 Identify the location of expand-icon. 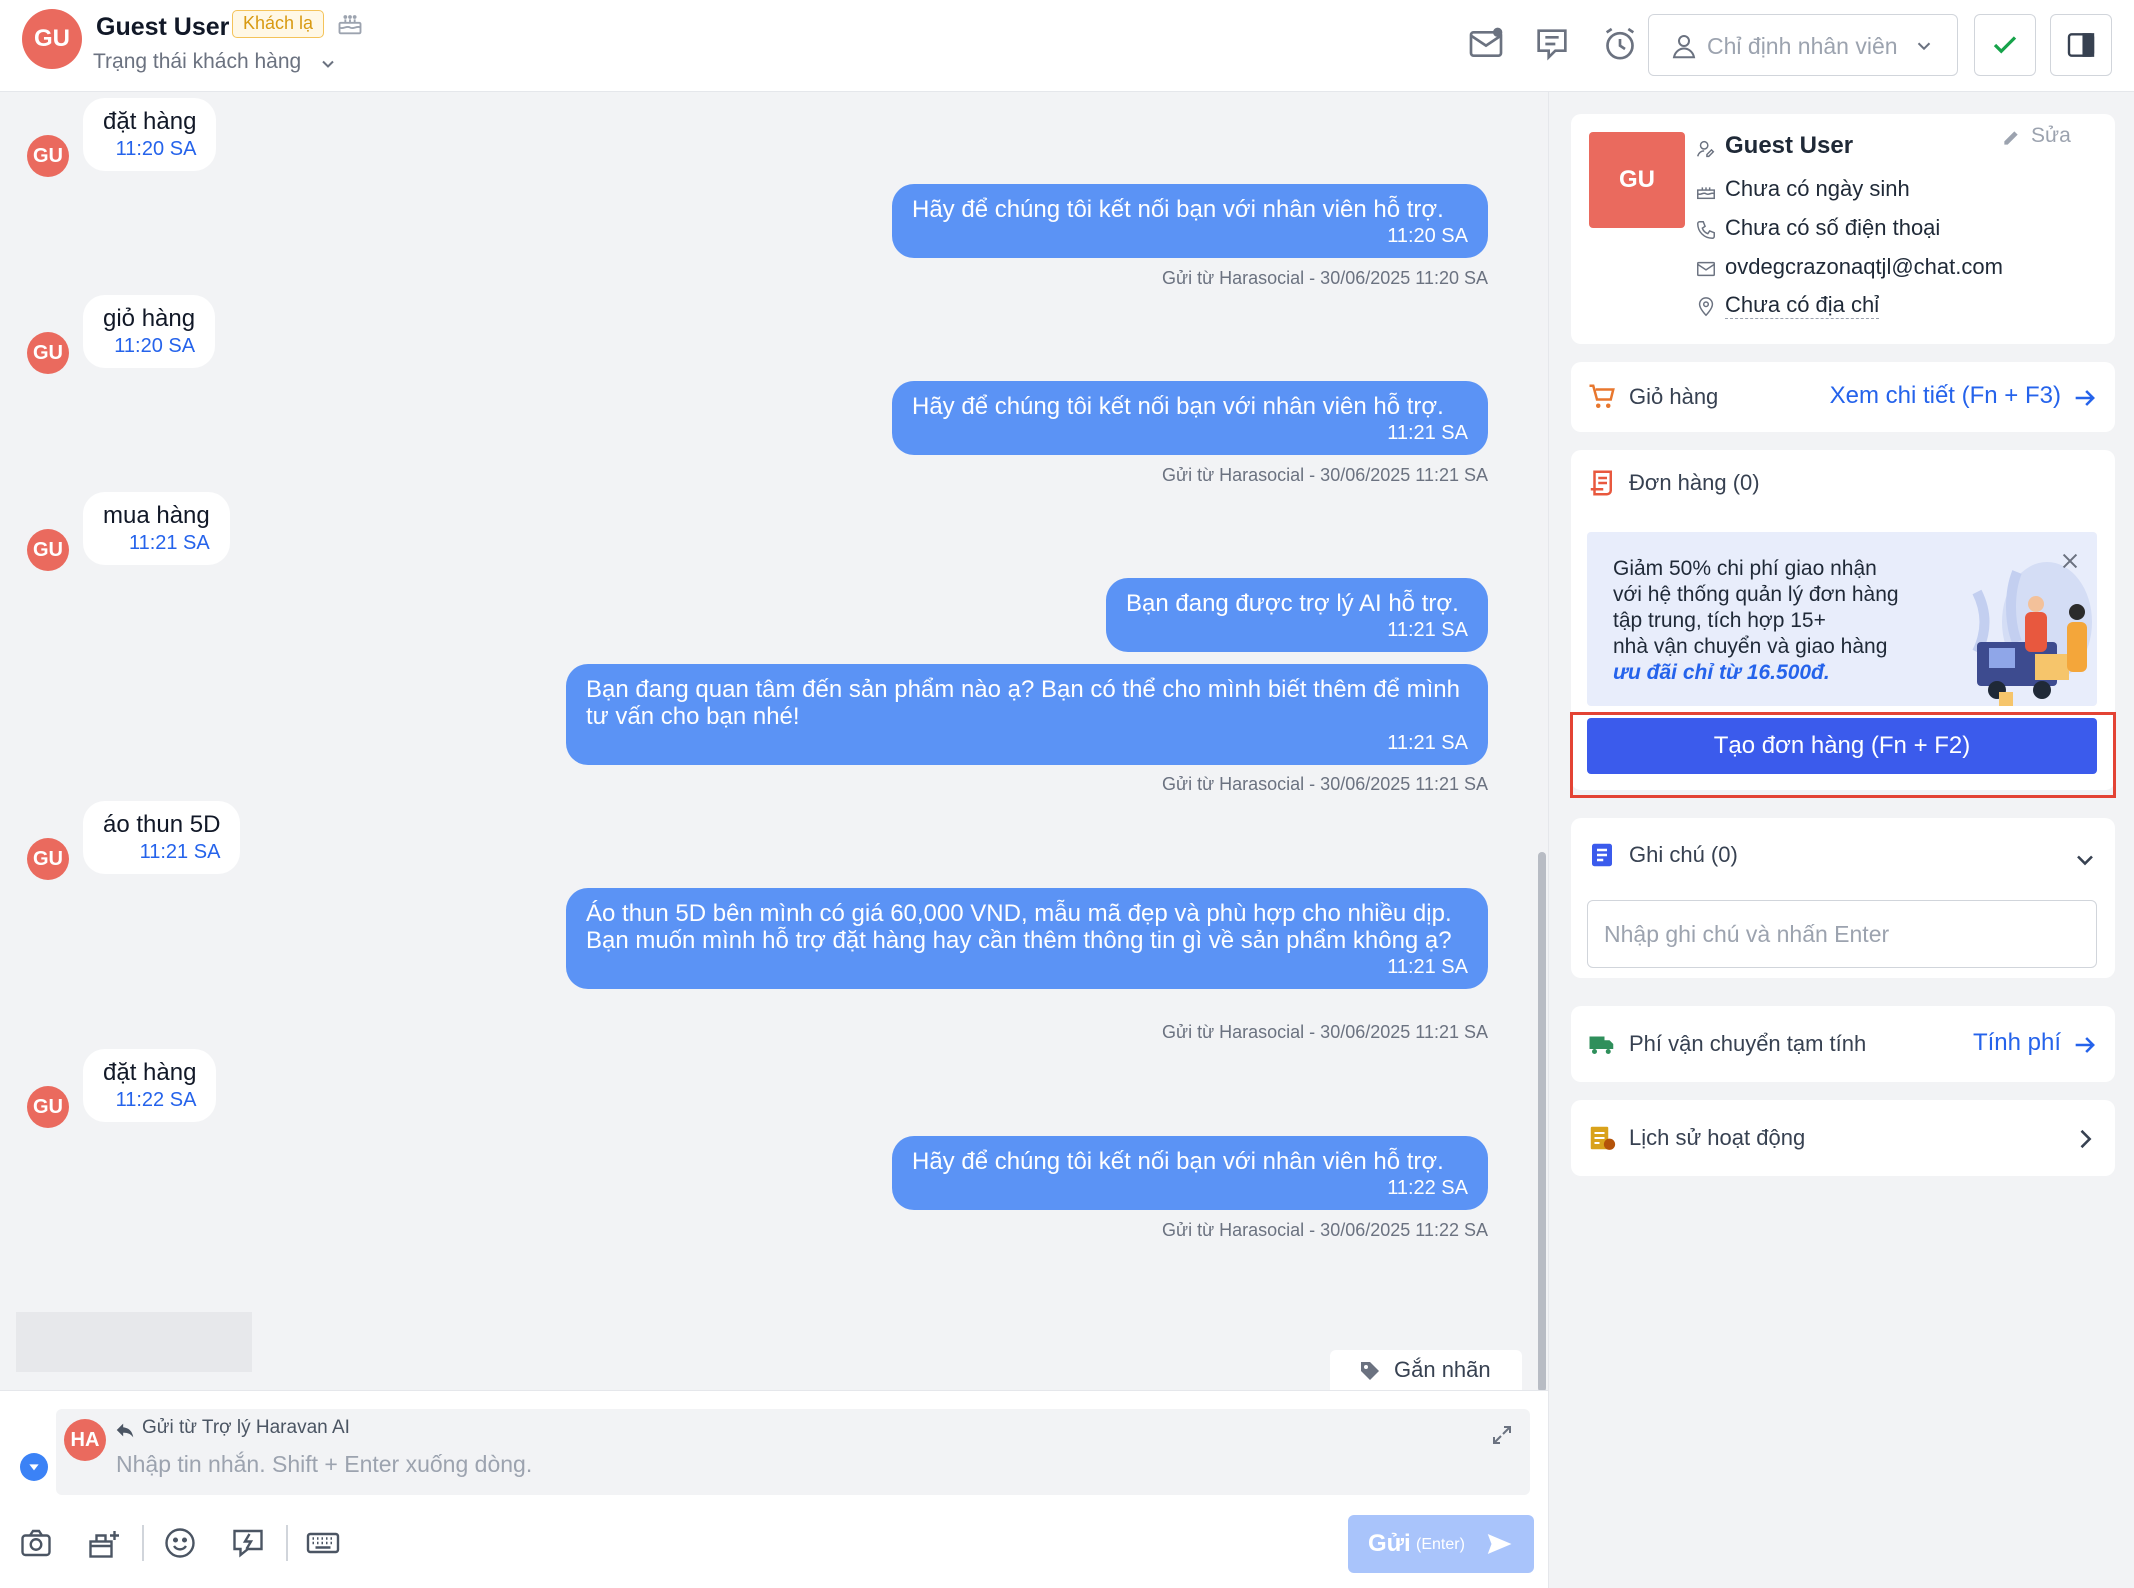
(1502, 1435).